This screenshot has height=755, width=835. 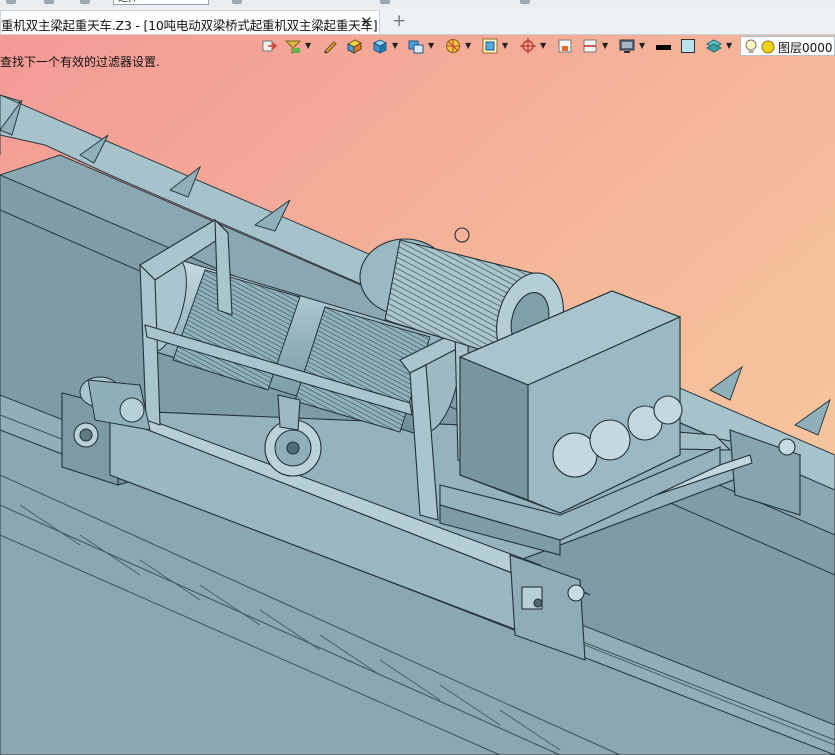 I want to click on tab-title: 重机双主梁起重天车.Z3 - [10吨电动双梁桥式起重机双主梁起重天车], so click(x=189, y=25).